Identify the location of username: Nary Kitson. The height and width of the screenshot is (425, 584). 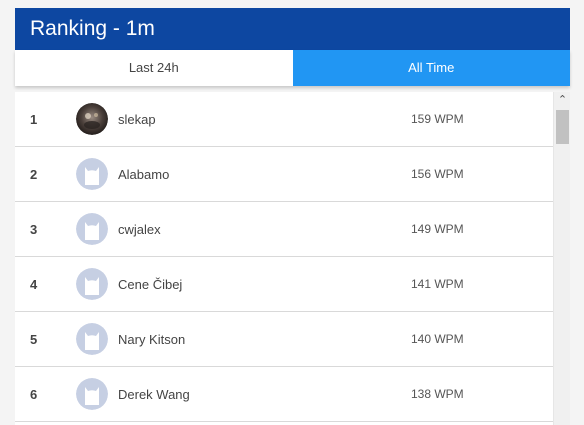
(151, 339).